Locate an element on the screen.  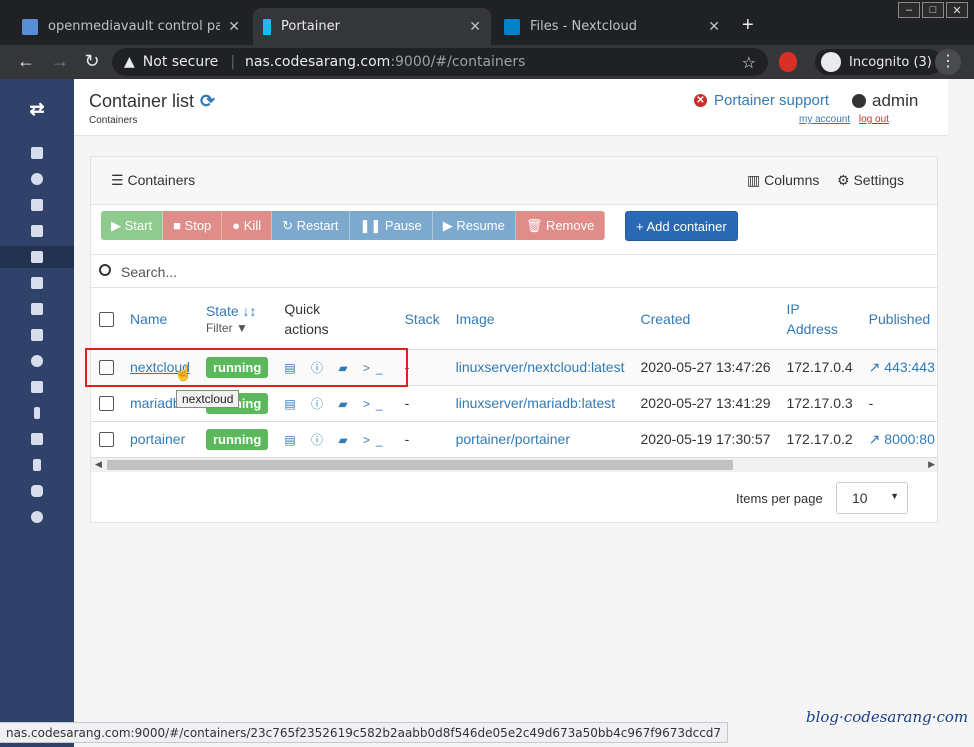
sidebar-item-images is located at coordinates (37, 283).